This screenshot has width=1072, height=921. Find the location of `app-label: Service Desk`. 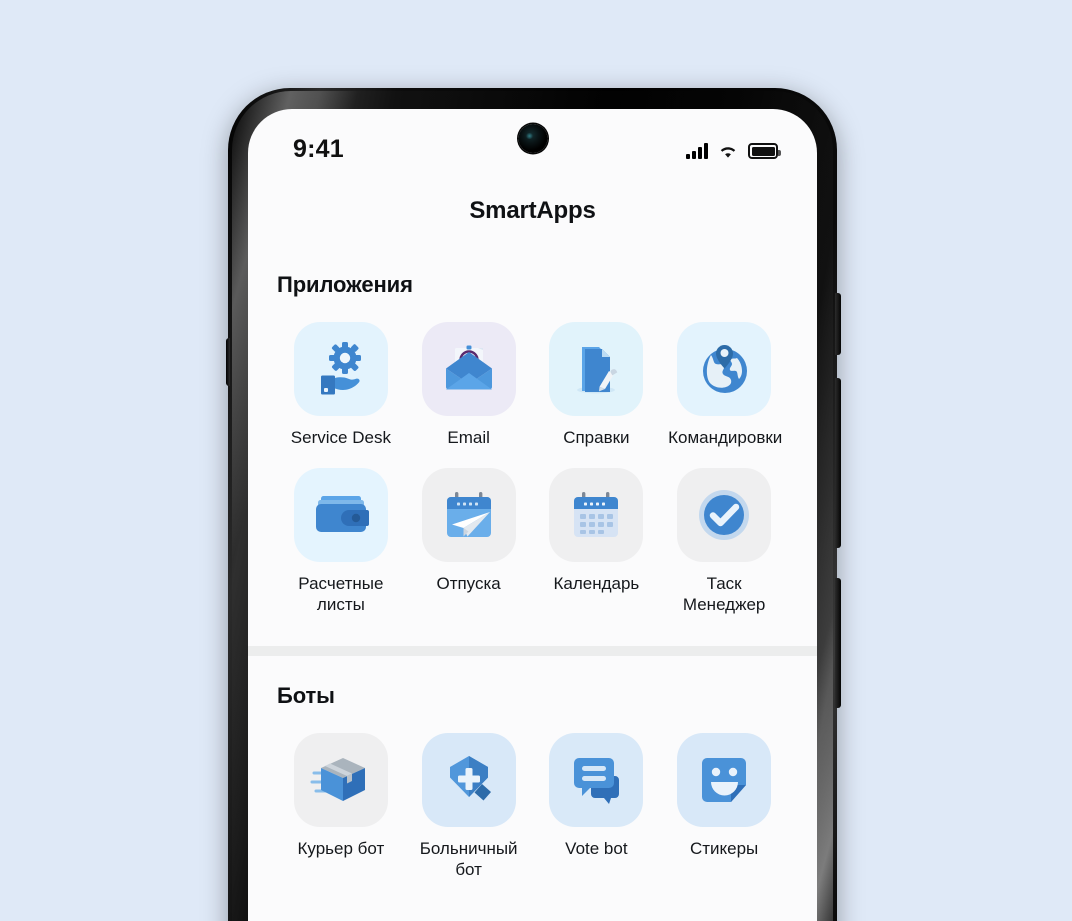

app-label: Service Desk is located at coordinates (340, 437).